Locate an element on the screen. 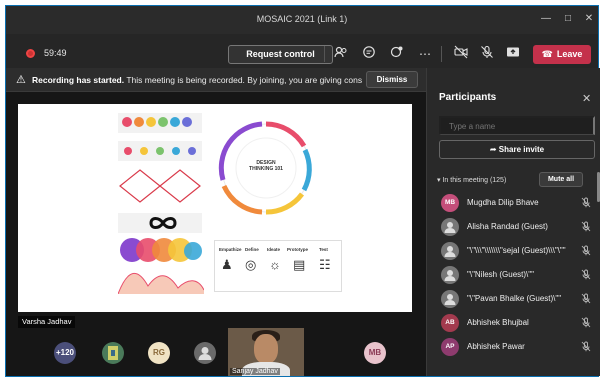 The height and width of the screenshot is (380, 603). share-tray-icon is located at coordinates (513, 54).